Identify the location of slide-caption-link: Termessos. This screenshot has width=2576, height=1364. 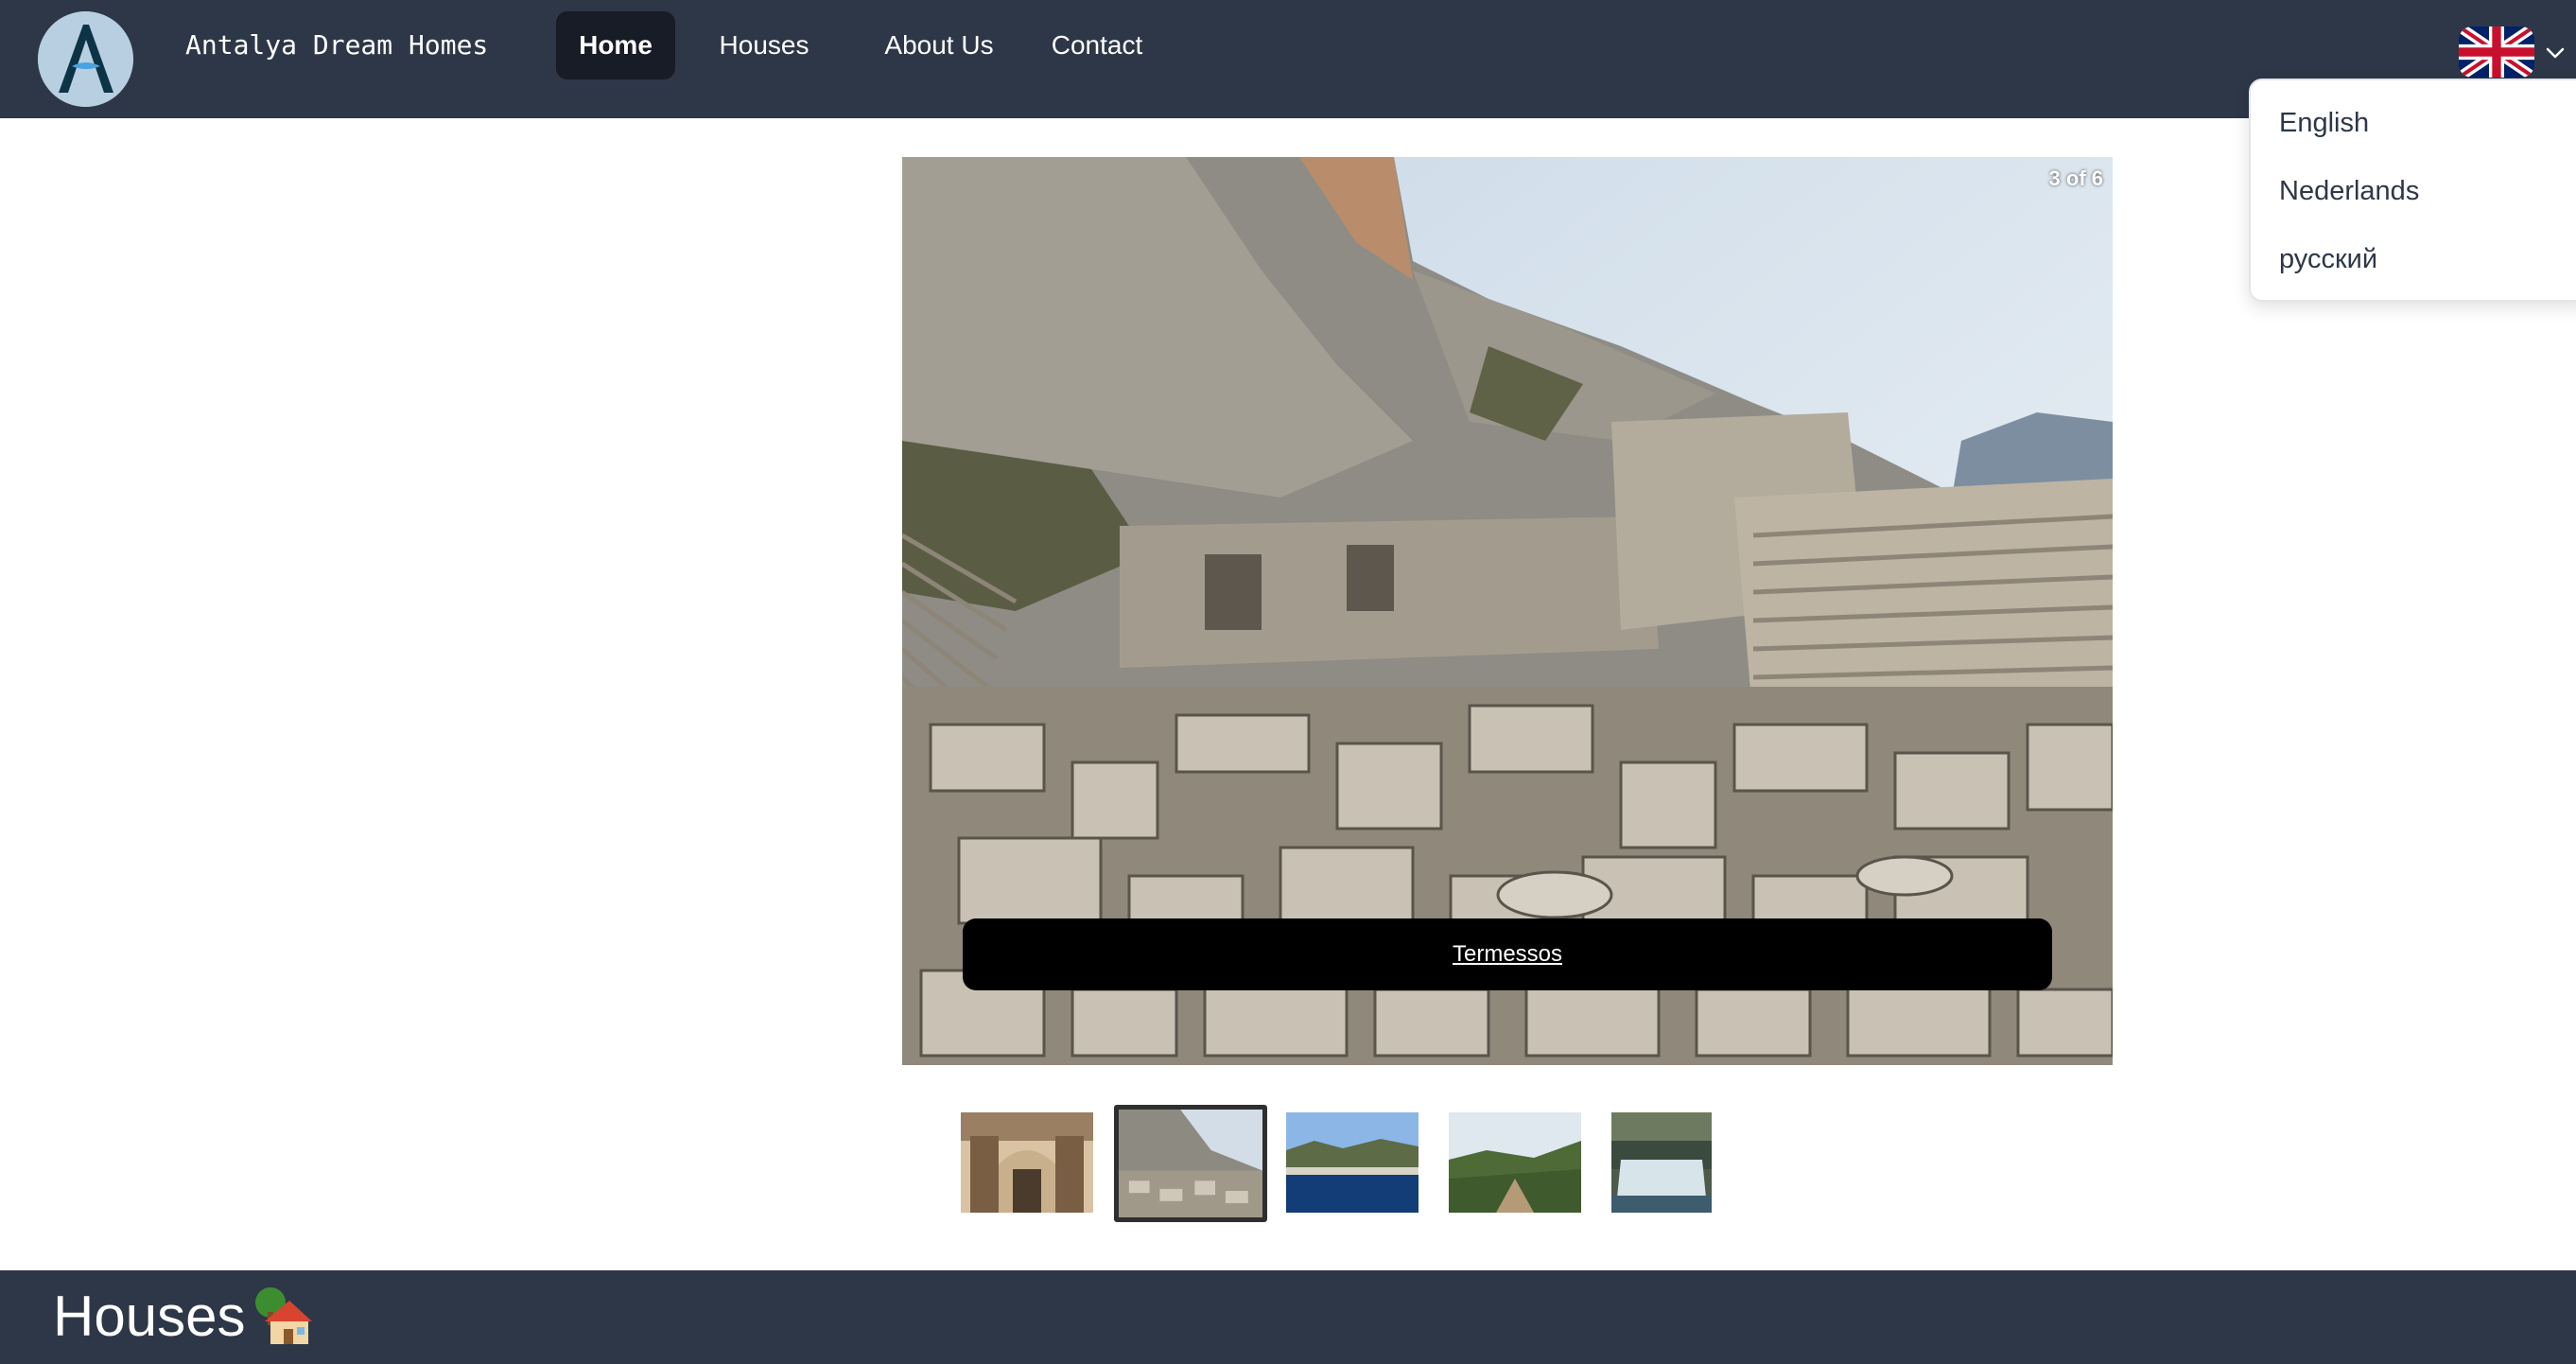
(1507, 954).